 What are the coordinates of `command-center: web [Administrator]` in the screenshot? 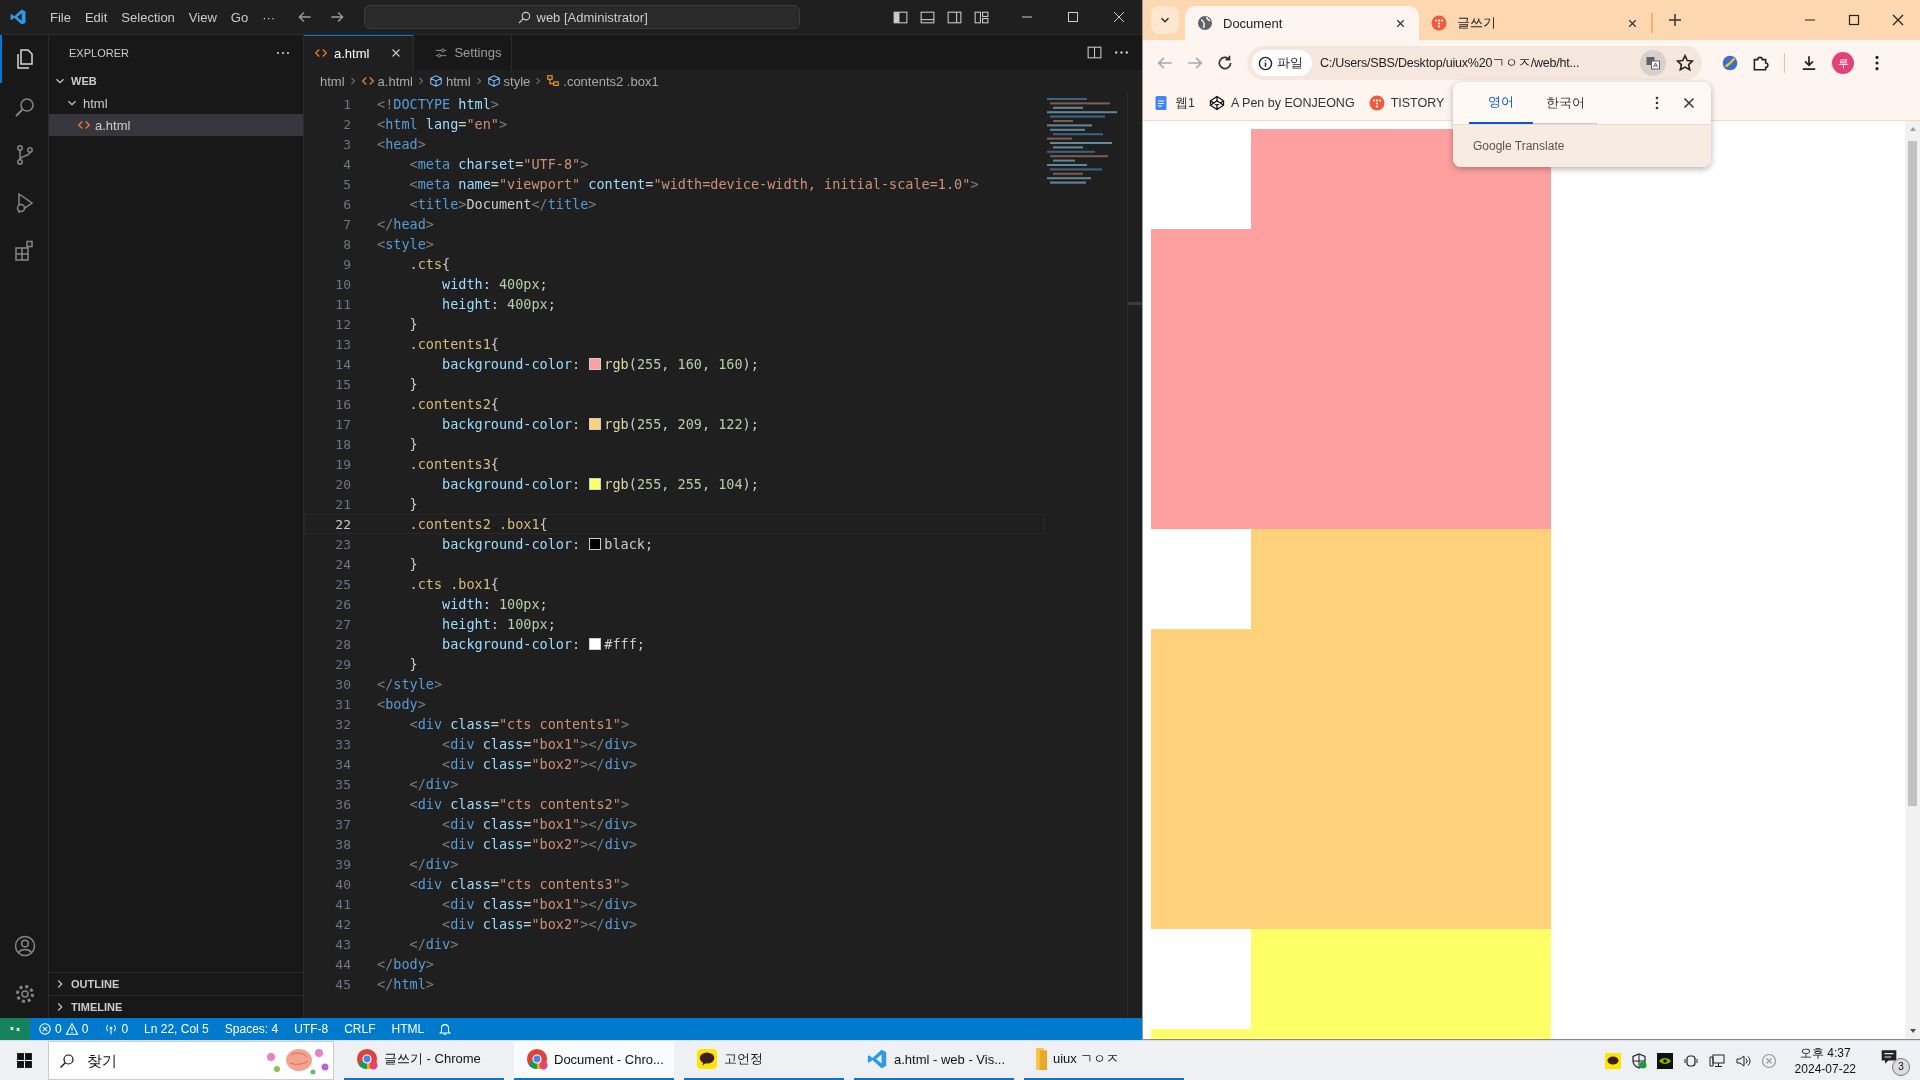 It's located at (582, 17).